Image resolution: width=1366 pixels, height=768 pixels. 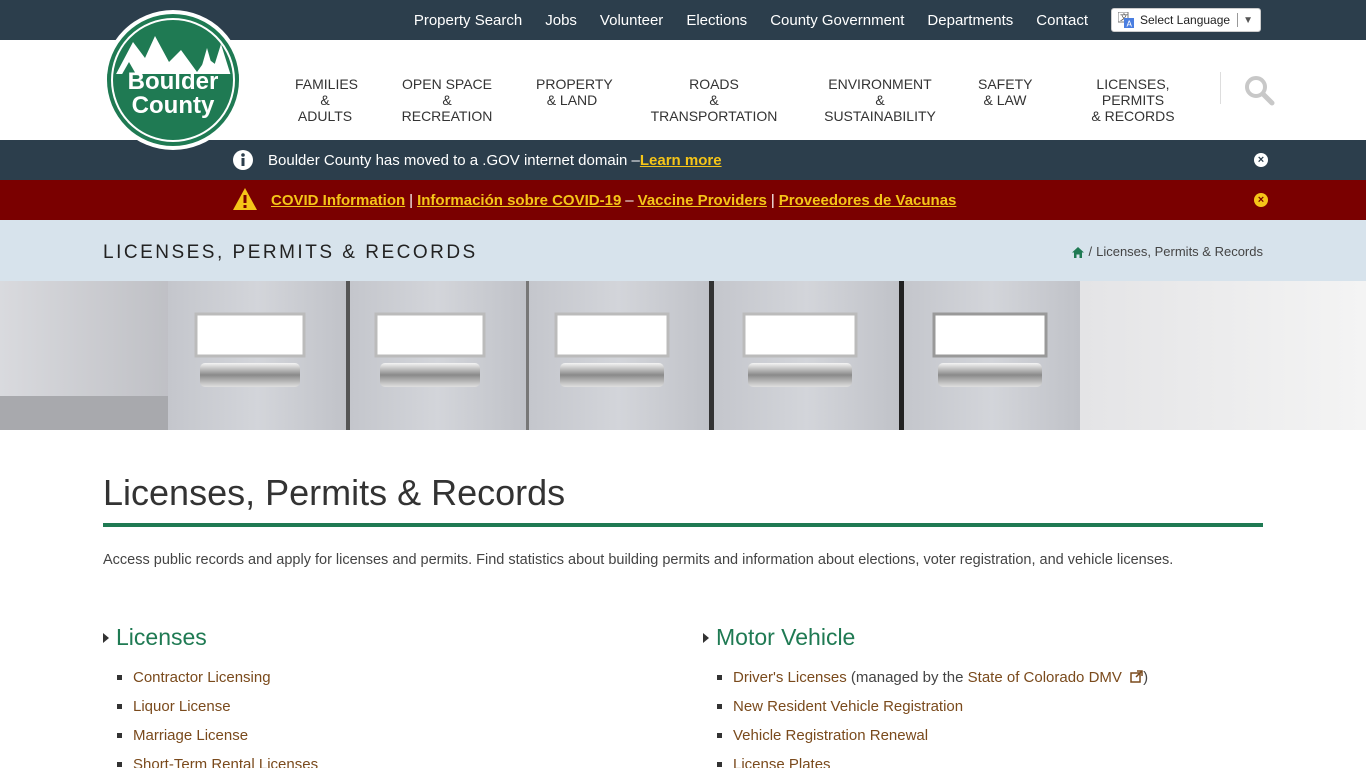 I want to click on nav-label-line1: Environment, so click(x=880, y=84).